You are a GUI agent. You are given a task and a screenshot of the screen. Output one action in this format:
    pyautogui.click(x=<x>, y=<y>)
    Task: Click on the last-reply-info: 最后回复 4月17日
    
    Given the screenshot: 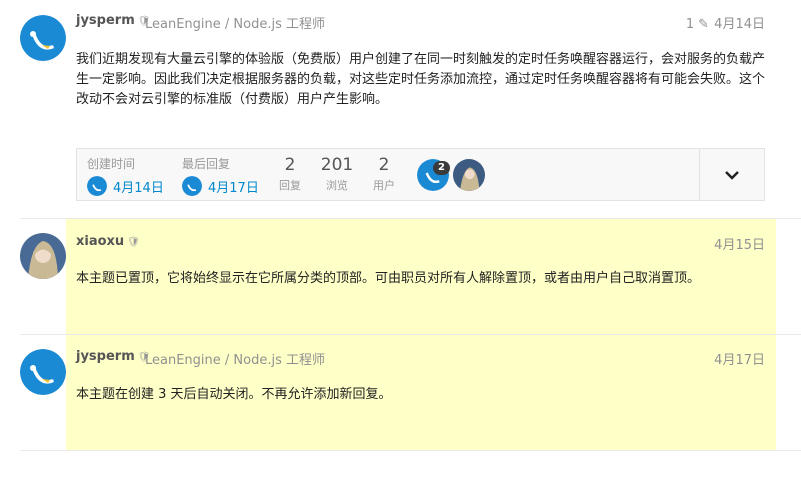 What is the action you would take?
    pyautogui.click(x=220, y=175)
    